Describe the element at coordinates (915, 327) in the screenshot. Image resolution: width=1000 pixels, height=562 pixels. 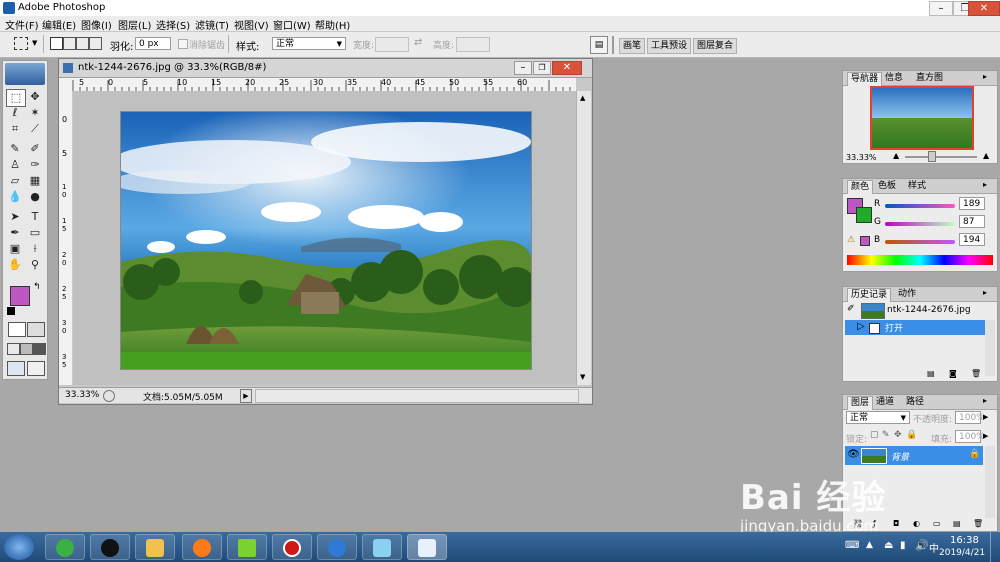
I see `history-item-open: ▷ 打开` at that location.